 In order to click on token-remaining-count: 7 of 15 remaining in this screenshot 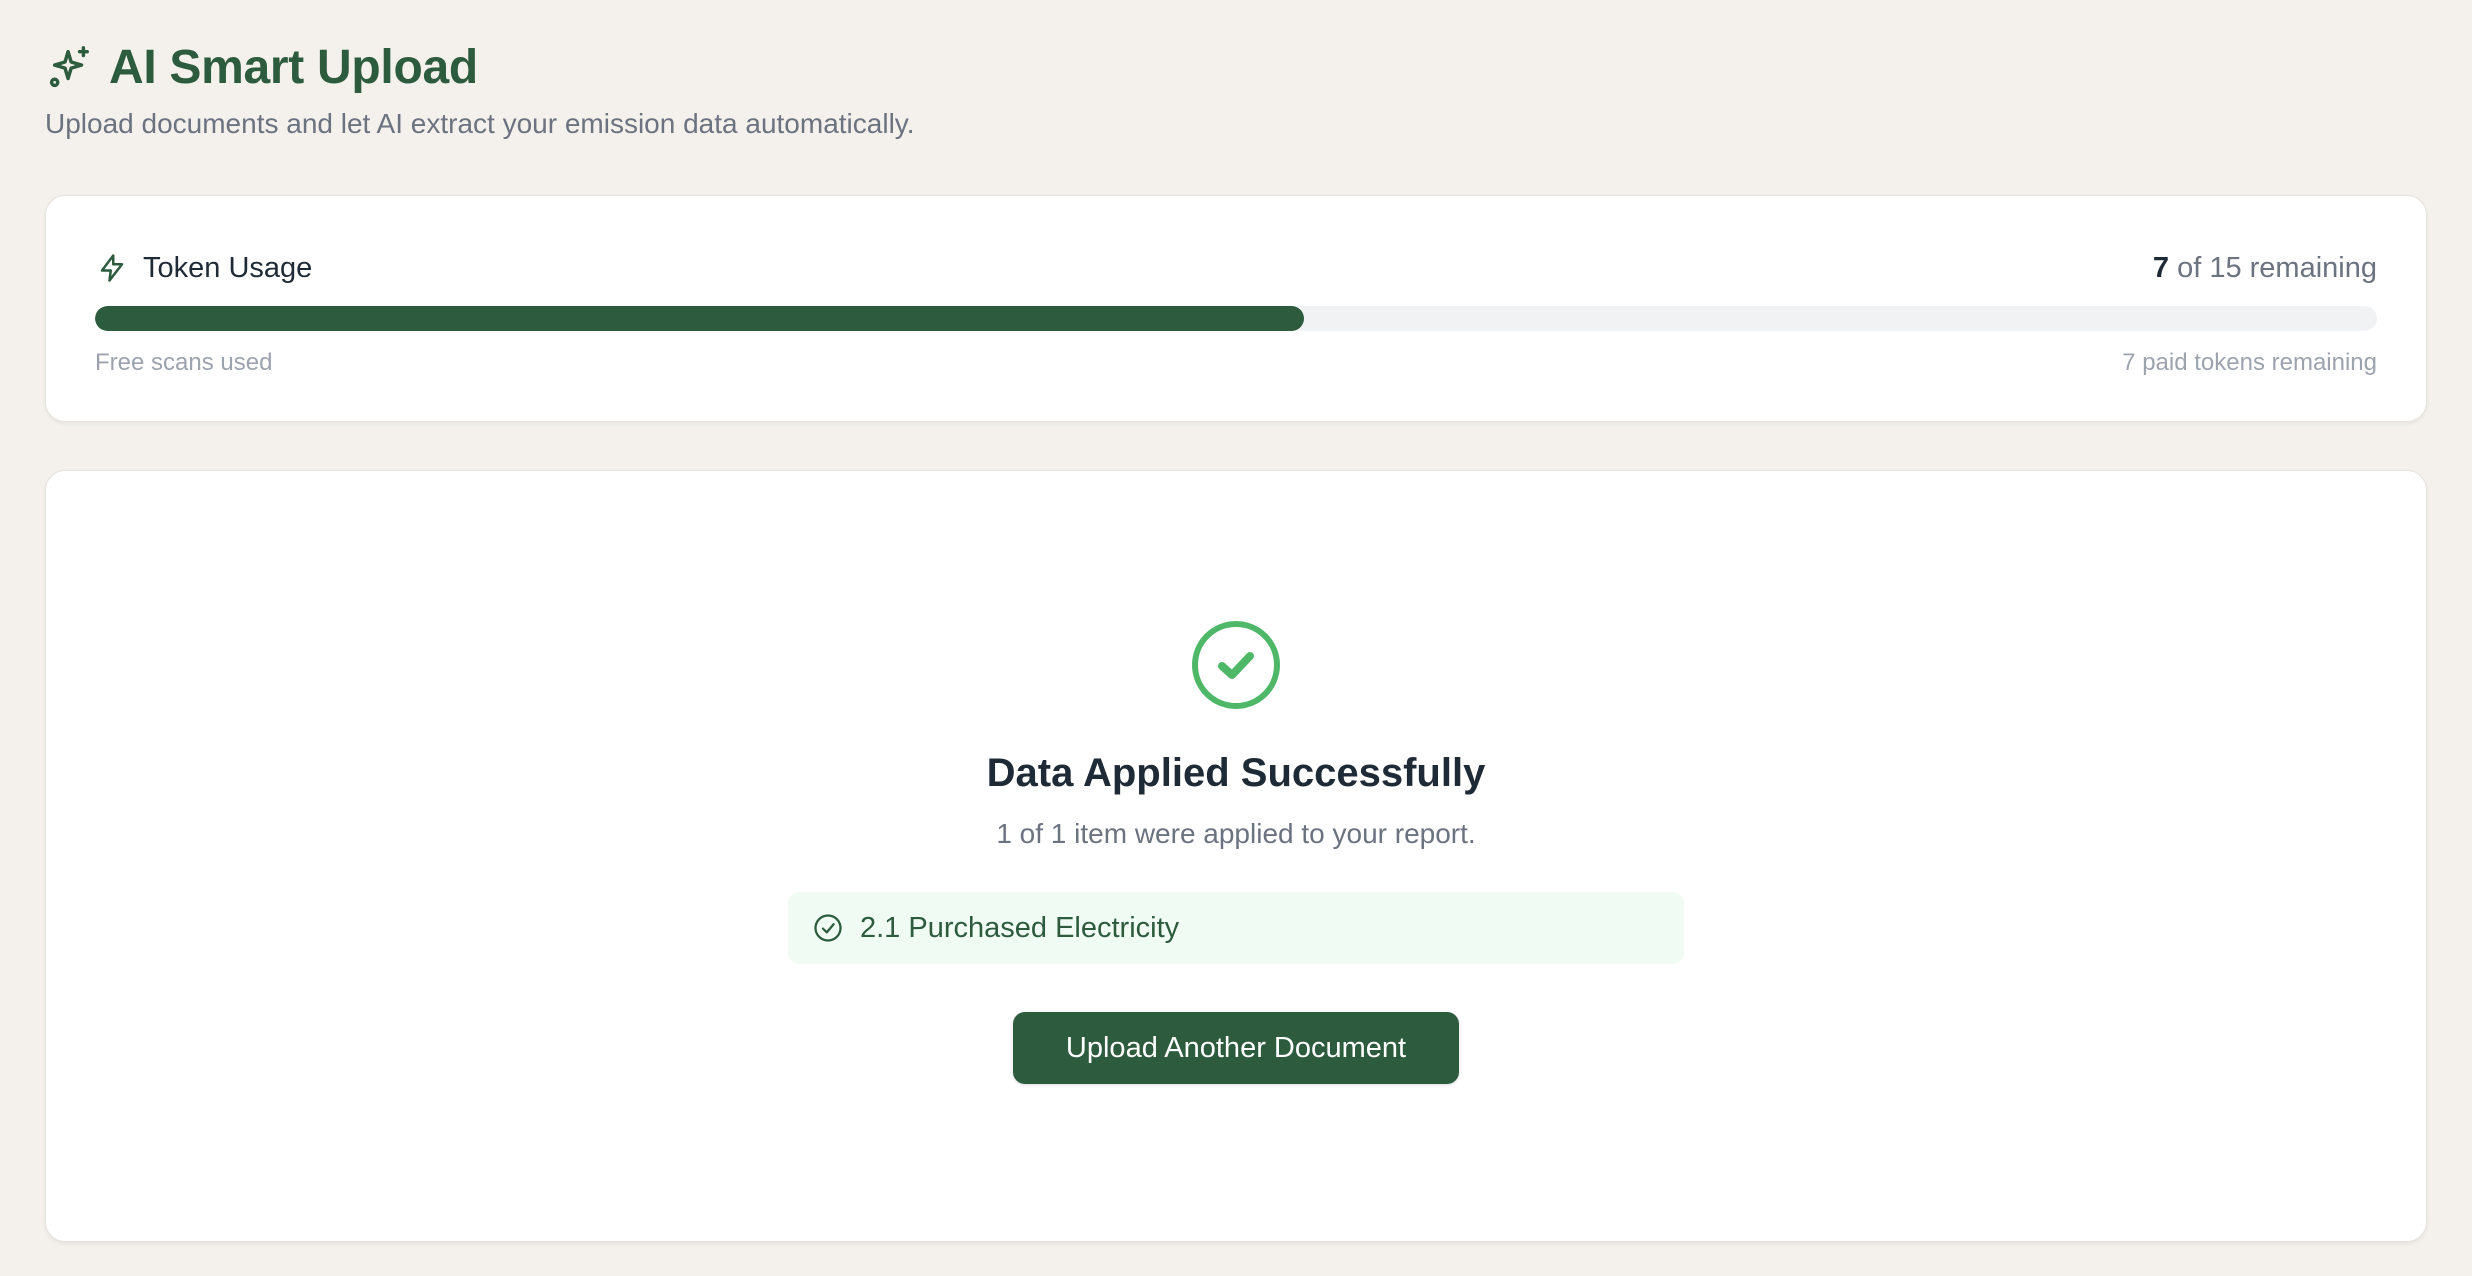, I will do `click(2265, 268)`.